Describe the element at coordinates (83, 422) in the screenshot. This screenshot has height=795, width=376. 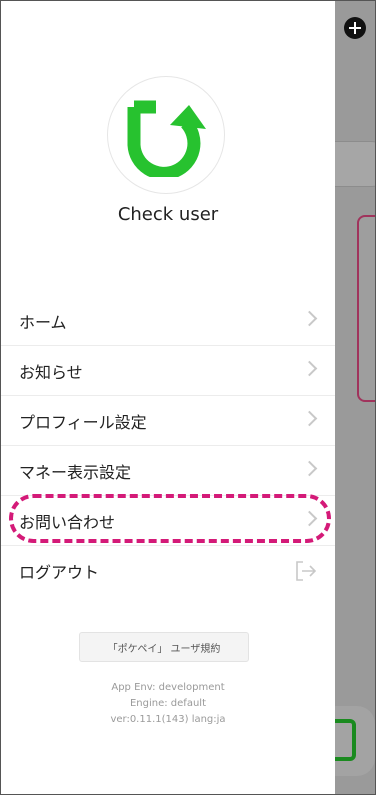
I see `menu-item-label: プロフィール設定` at that location.